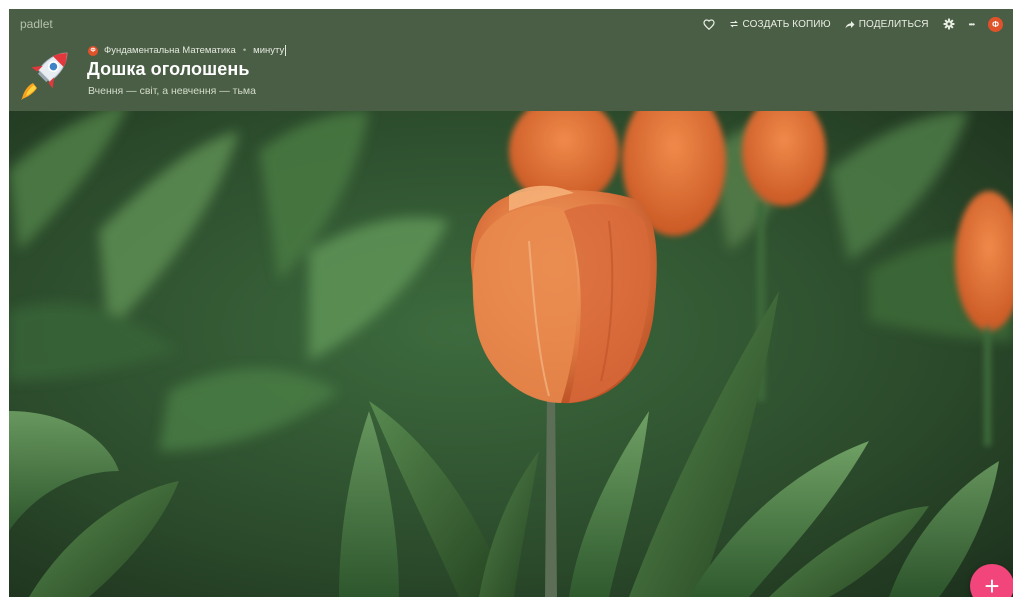  I want to click on heart-icon, so click(708, 24).